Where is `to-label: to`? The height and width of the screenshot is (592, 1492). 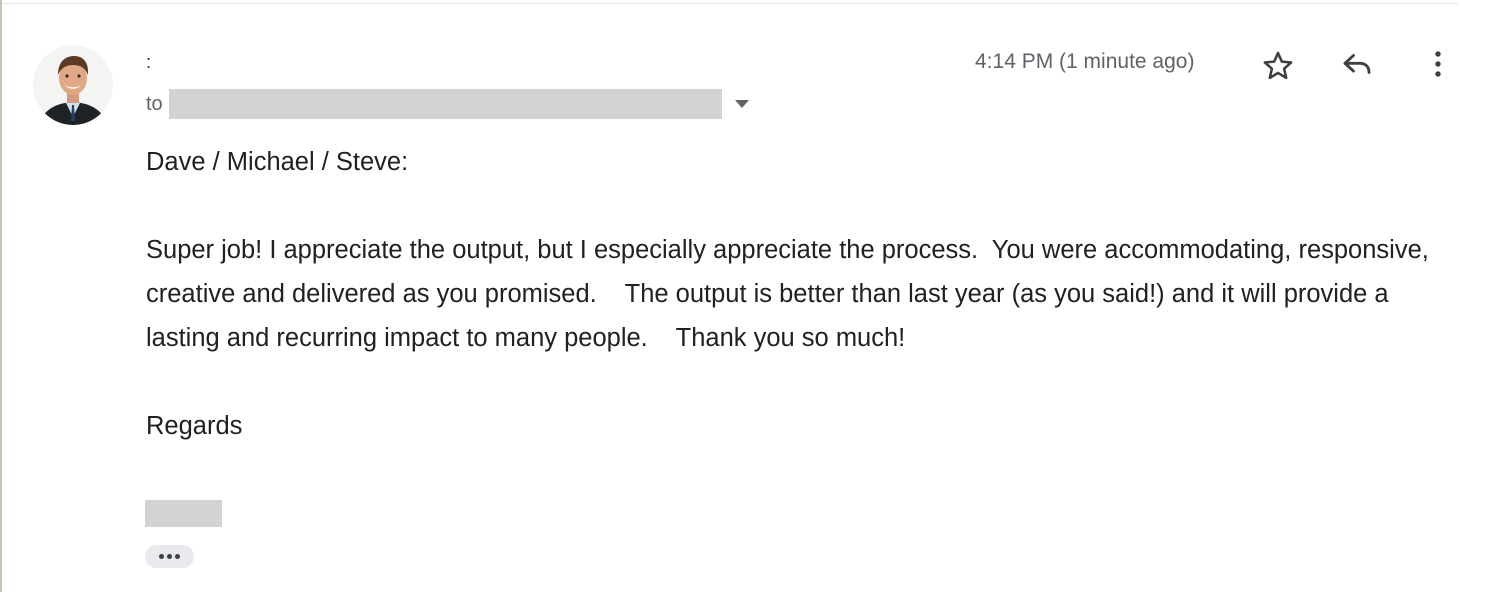
to-label: to is located at coordinates (154, 103).